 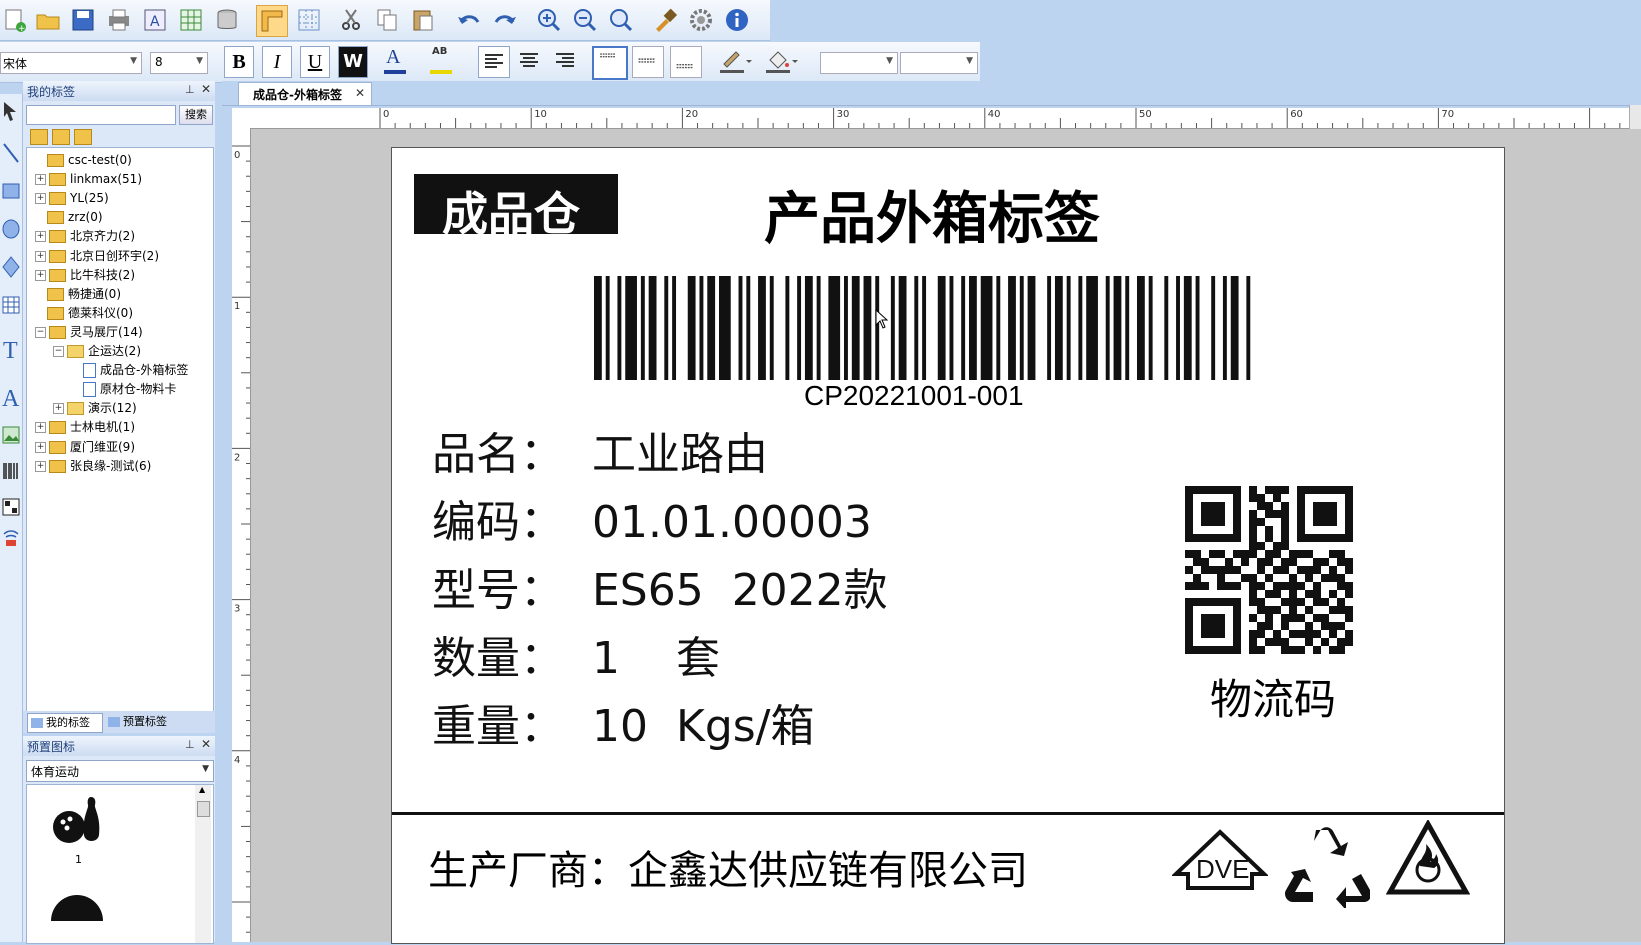 What do you see at coordinates (202, 789) in the screenshot?
I see `scroll-up-icon: ▲` at bounding box center [202, 789].